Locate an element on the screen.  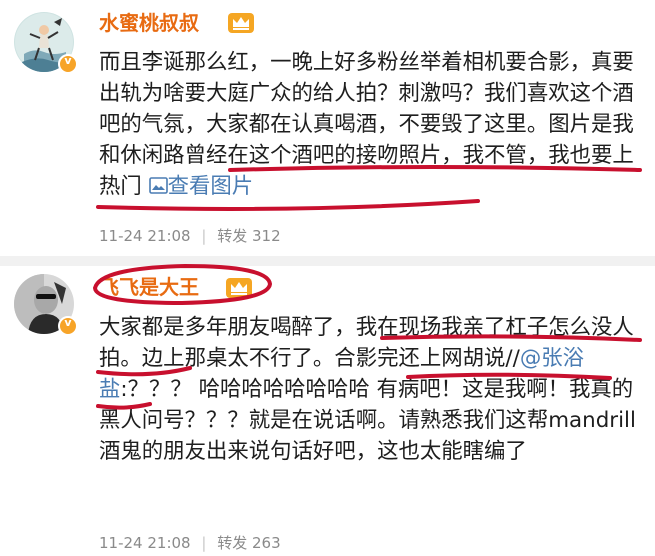
username: 水蜜桃叔叔 is located at coordinates (149, 23).